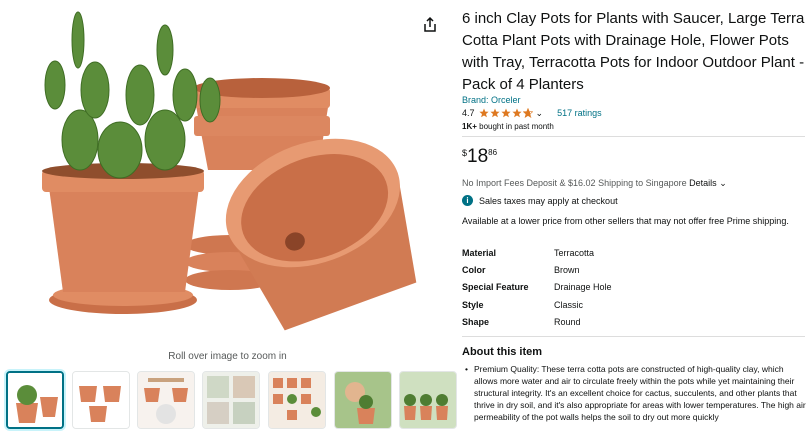 The image size is (811, 445). I want to click on details-link: Details ⌄, so click(708, 183).